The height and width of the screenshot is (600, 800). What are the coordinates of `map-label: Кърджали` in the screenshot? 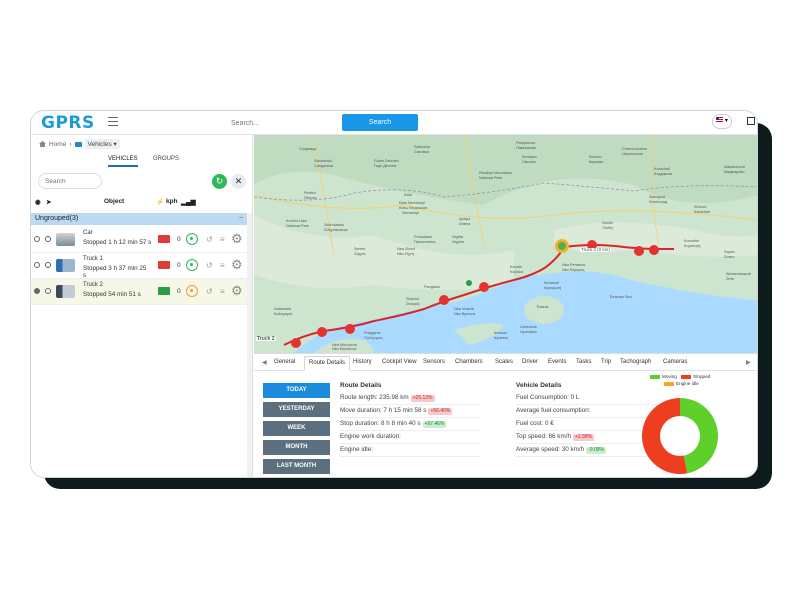 It's located at (663, 174).